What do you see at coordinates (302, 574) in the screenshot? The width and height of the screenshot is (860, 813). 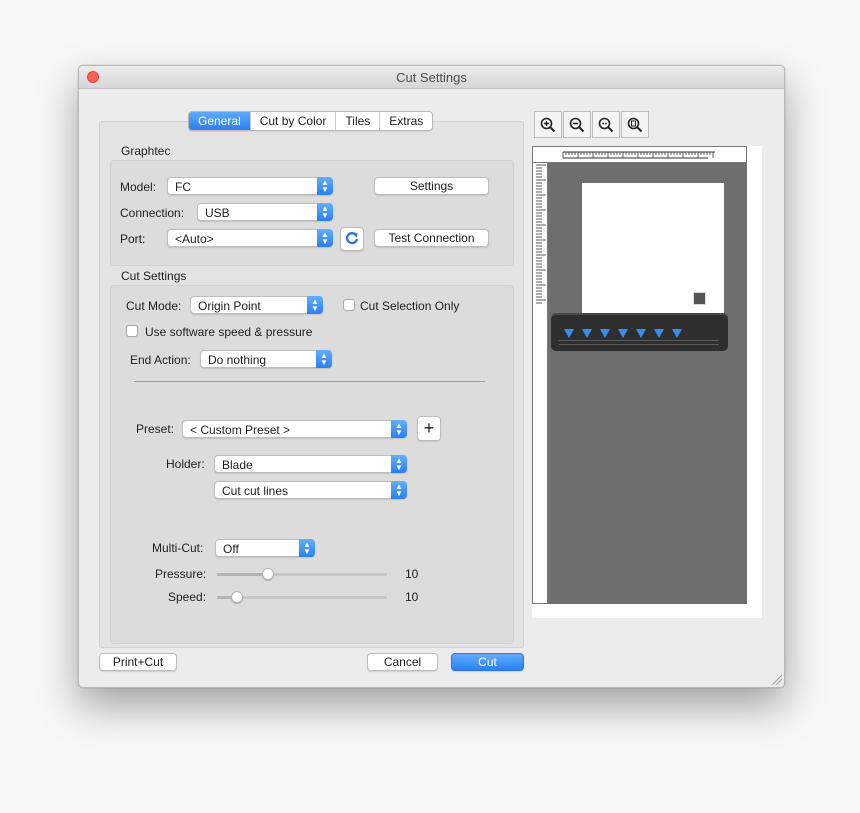 I see `pressure-slider` at bounding box center [302, 574].